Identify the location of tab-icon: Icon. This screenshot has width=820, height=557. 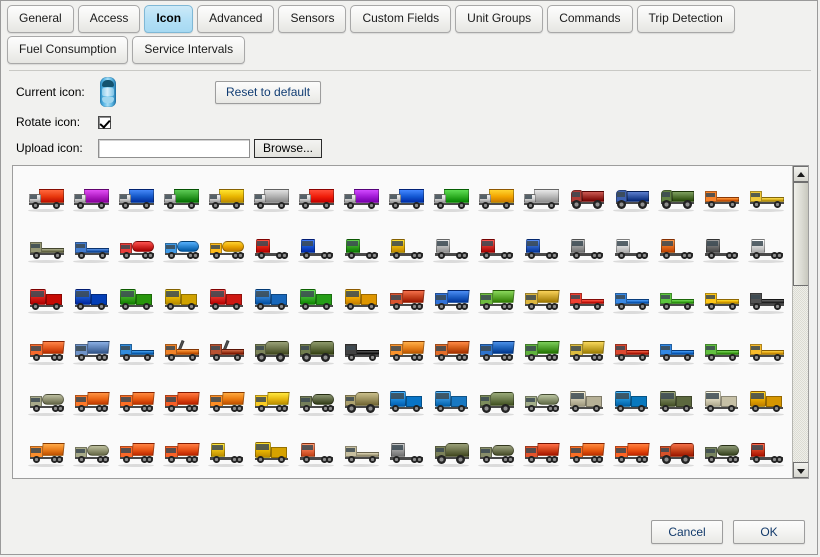
(169, 19).